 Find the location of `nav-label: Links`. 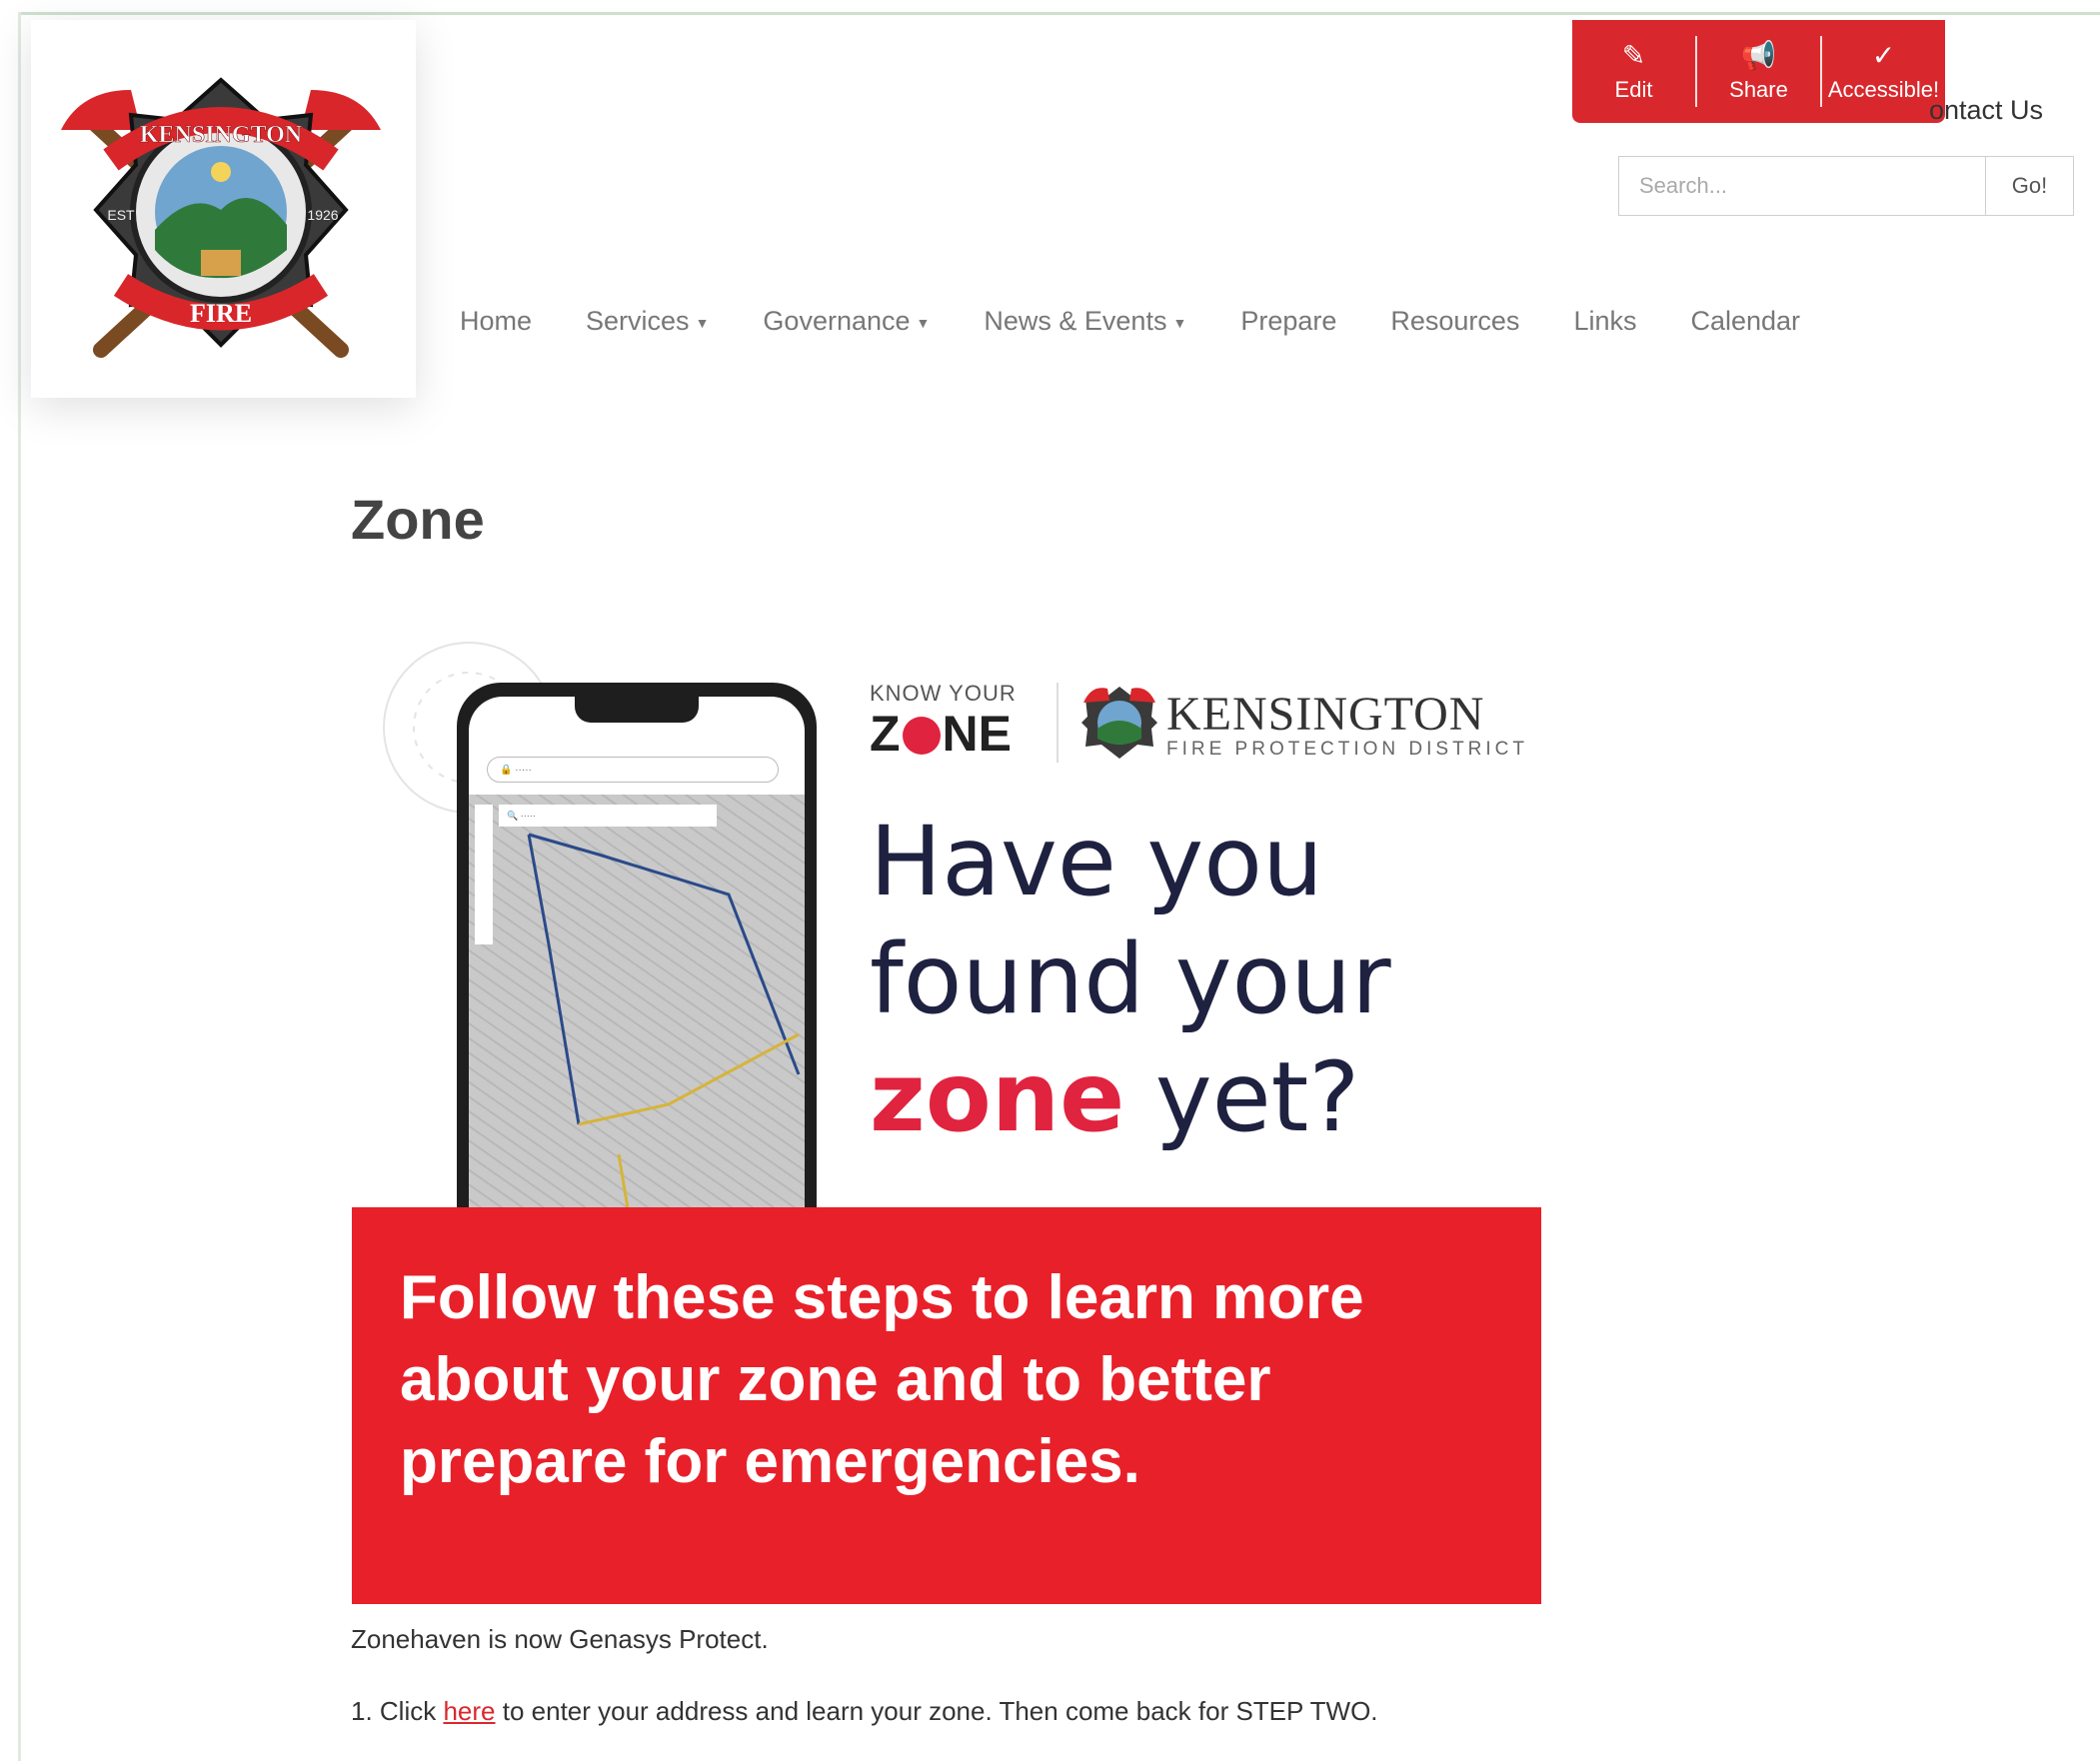

nav-label: Links is located at coordinates (1605, 321).